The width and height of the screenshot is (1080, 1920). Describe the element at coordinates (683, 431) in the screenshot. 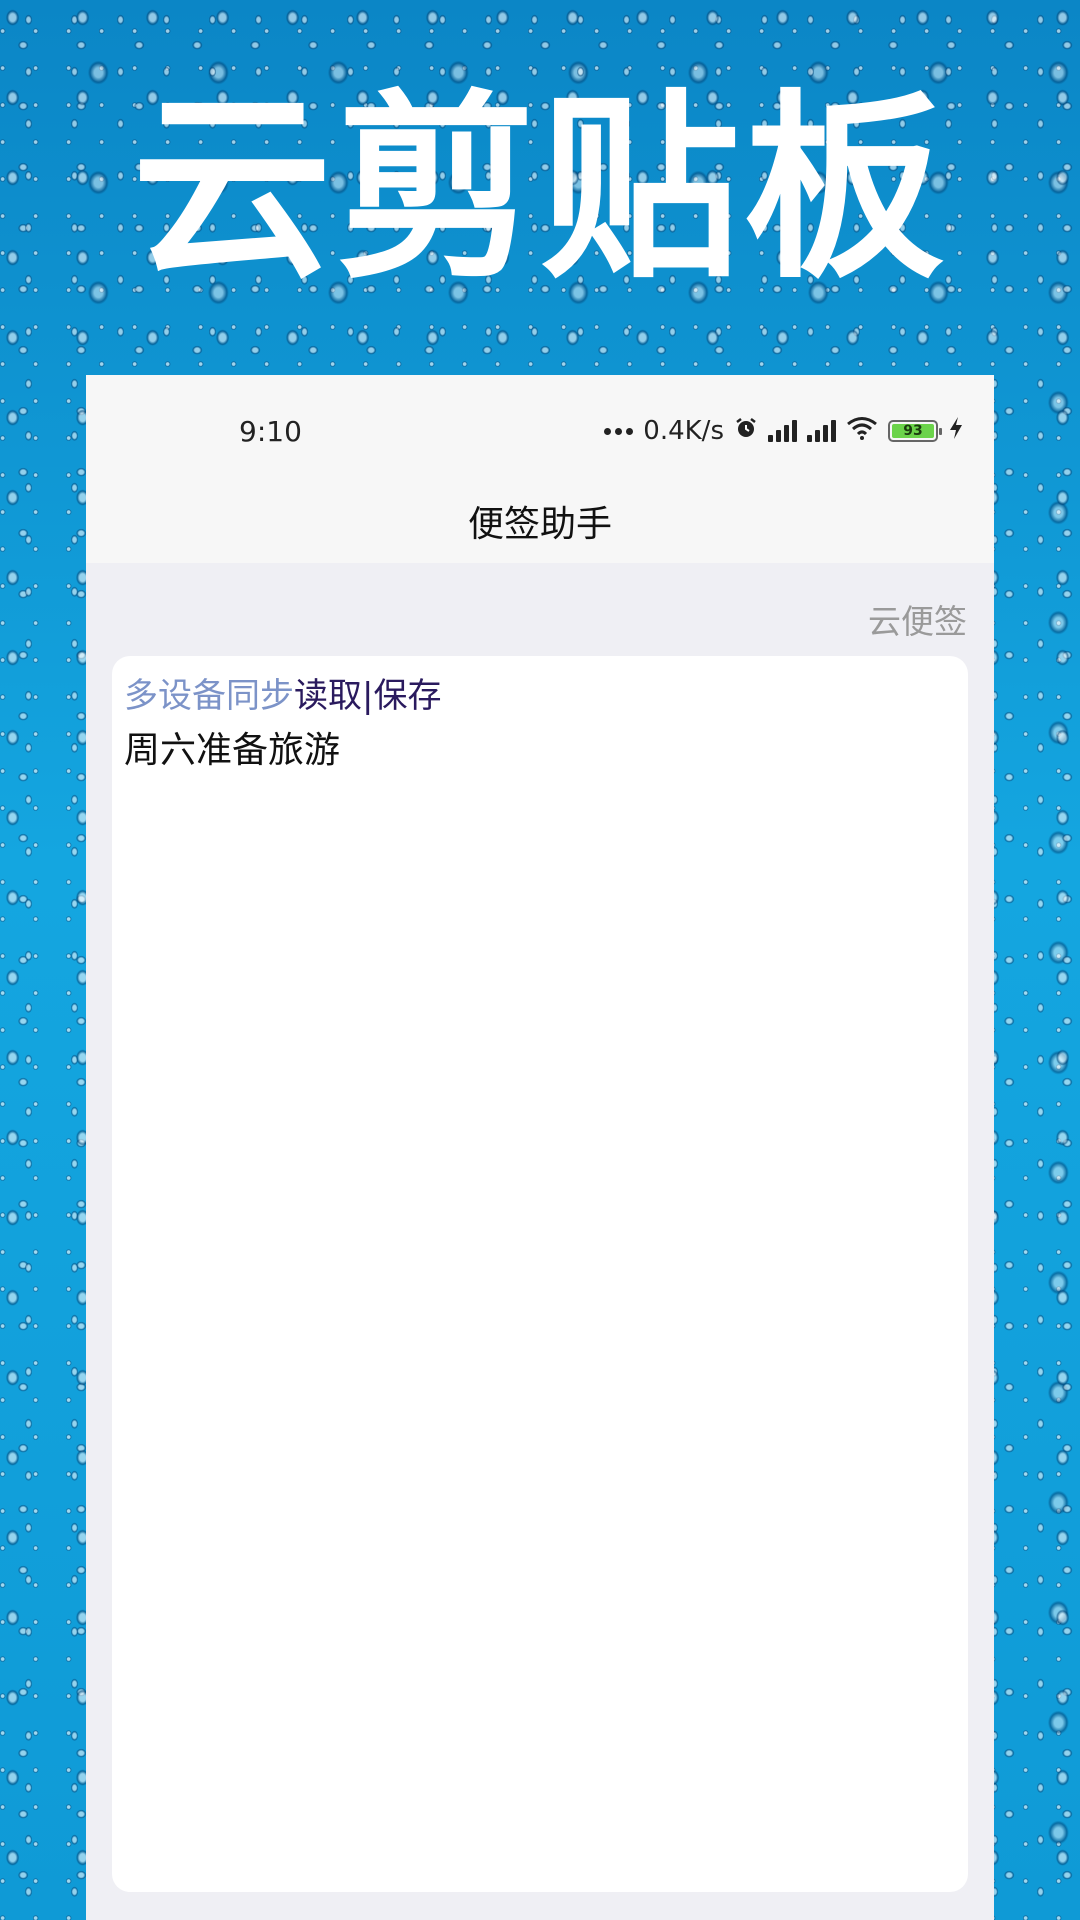

I see `net-speed: 0.4K/s` at that location.